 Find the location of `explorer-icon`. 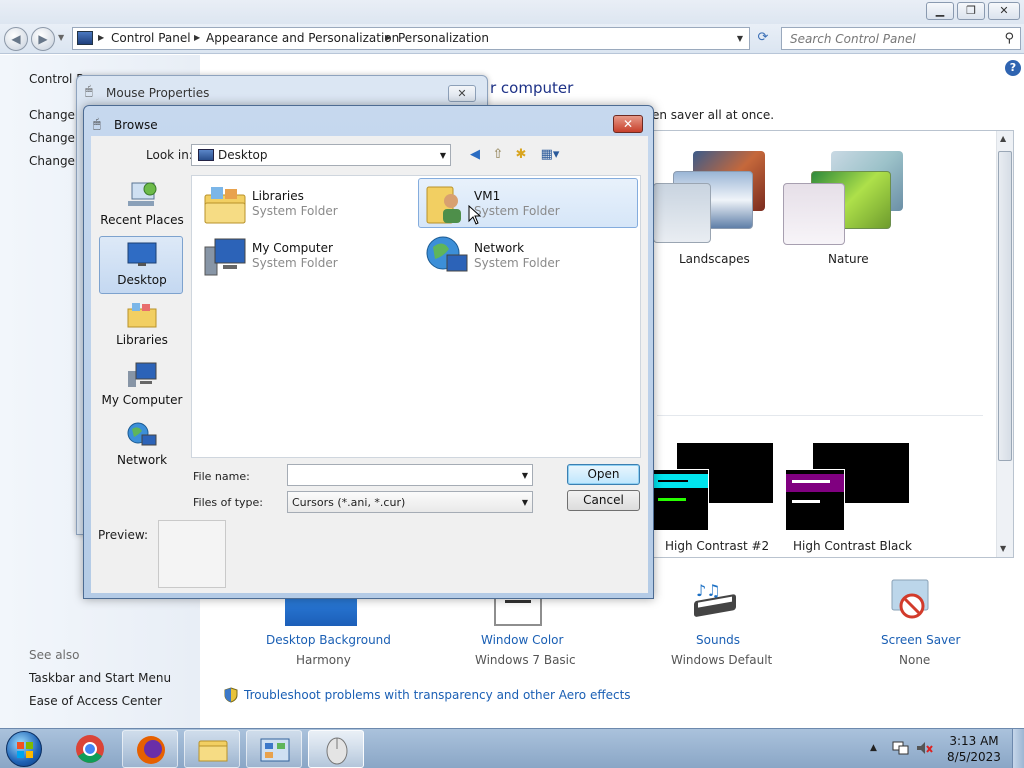

explorer-icon is located at coordinates (213, 751).